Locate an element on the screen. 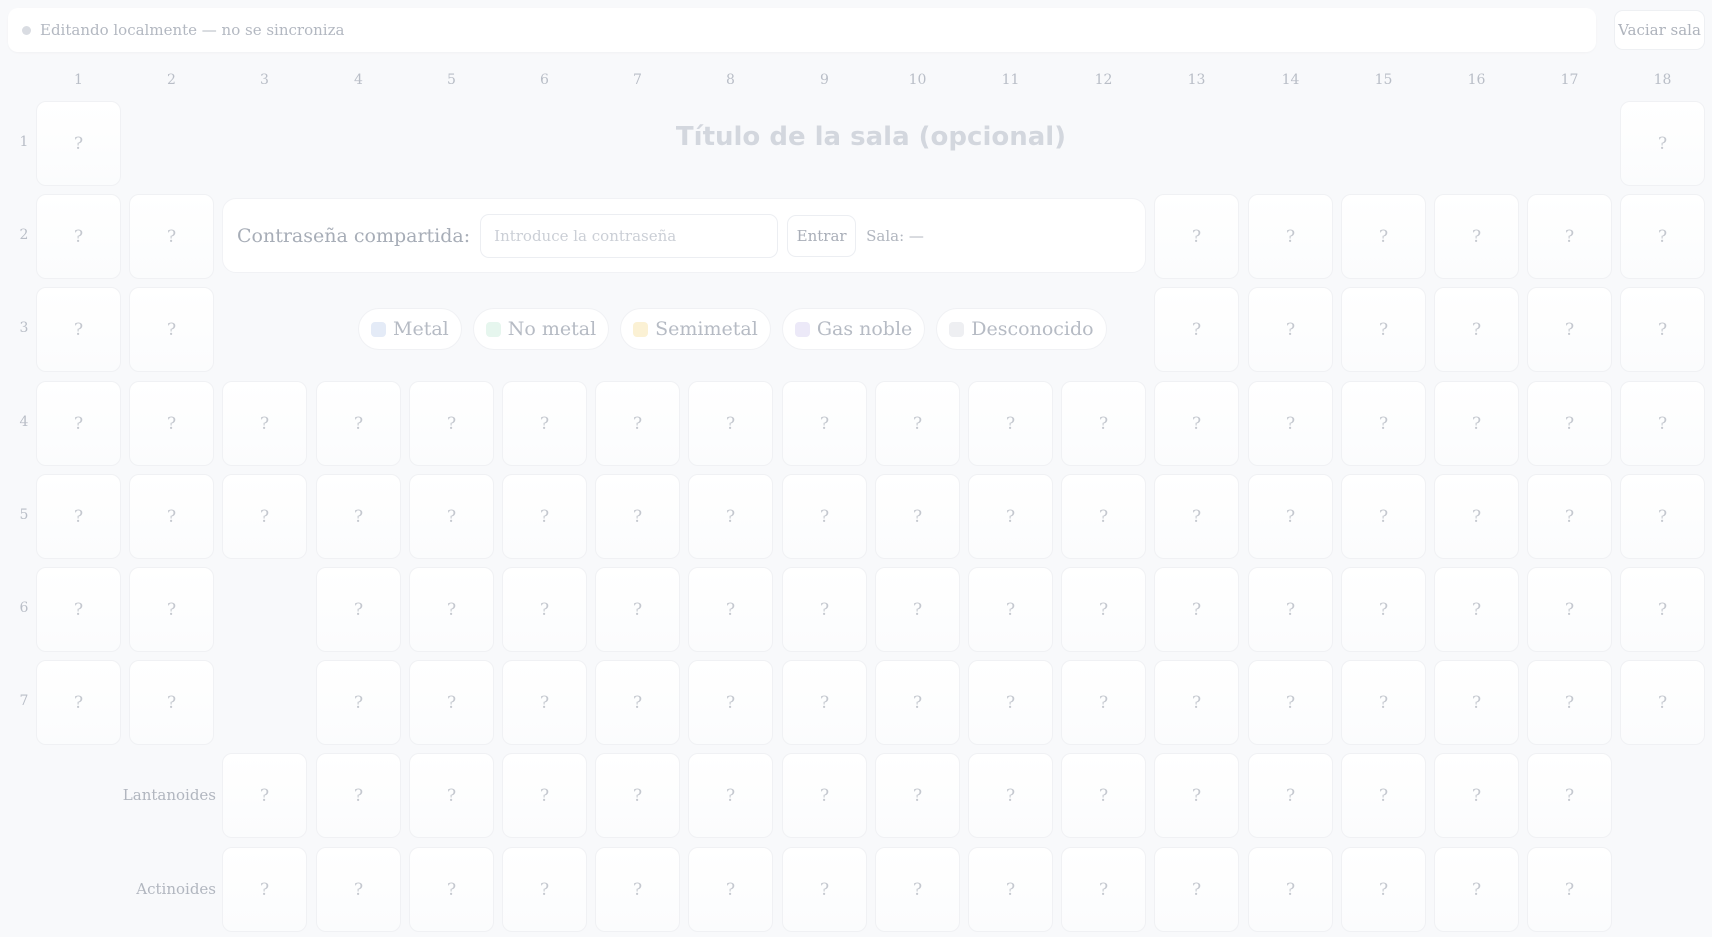 The height and width of the screenshot is (937, 1712). legend-item-noble-gas: Gas noble is located at coordinates (853, 329).